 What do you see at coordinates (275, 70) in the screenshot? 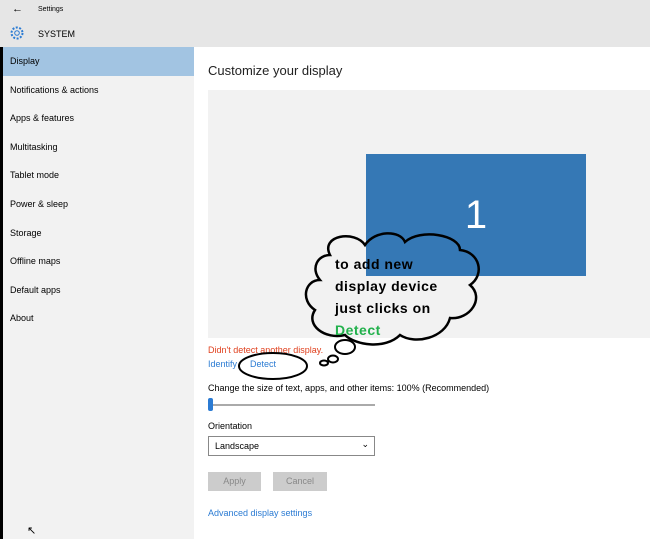
I see `page-title: Customize your display` at bounding box center [275, 70].